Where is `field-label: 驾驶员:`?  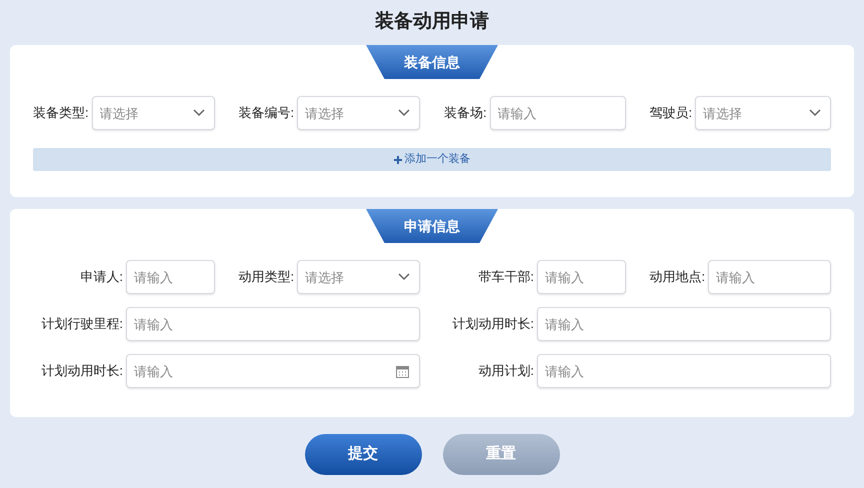
field-label: 驾驶员: is located at coordinates (671, 113).